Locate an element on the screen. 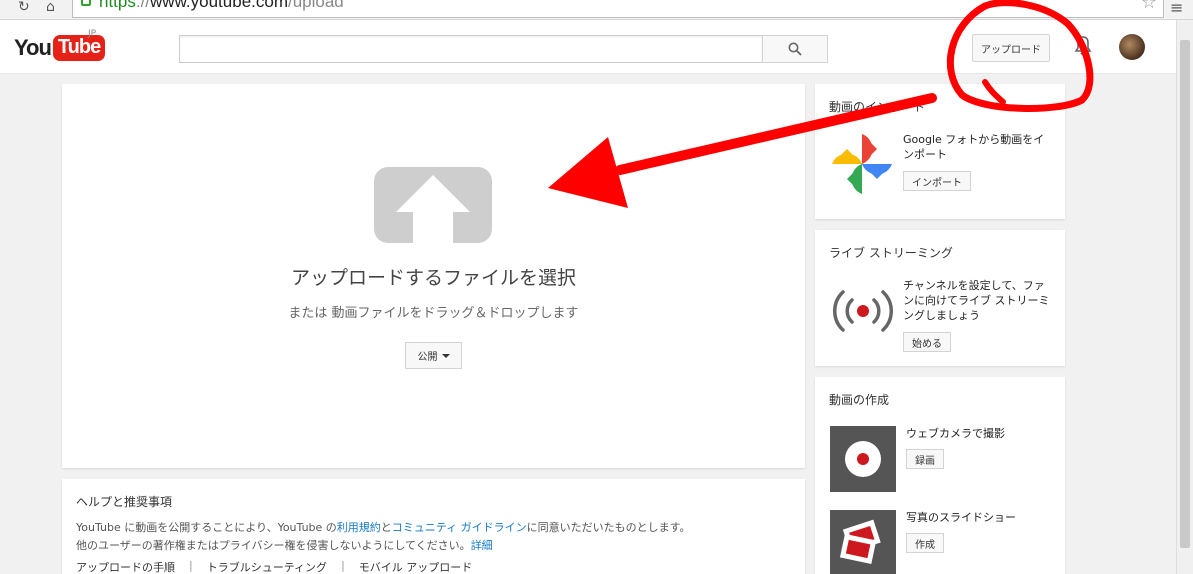 This screenshot has height=574, width=1193. import-card-title: 動画のインポート is located at coordinates (877, 107).